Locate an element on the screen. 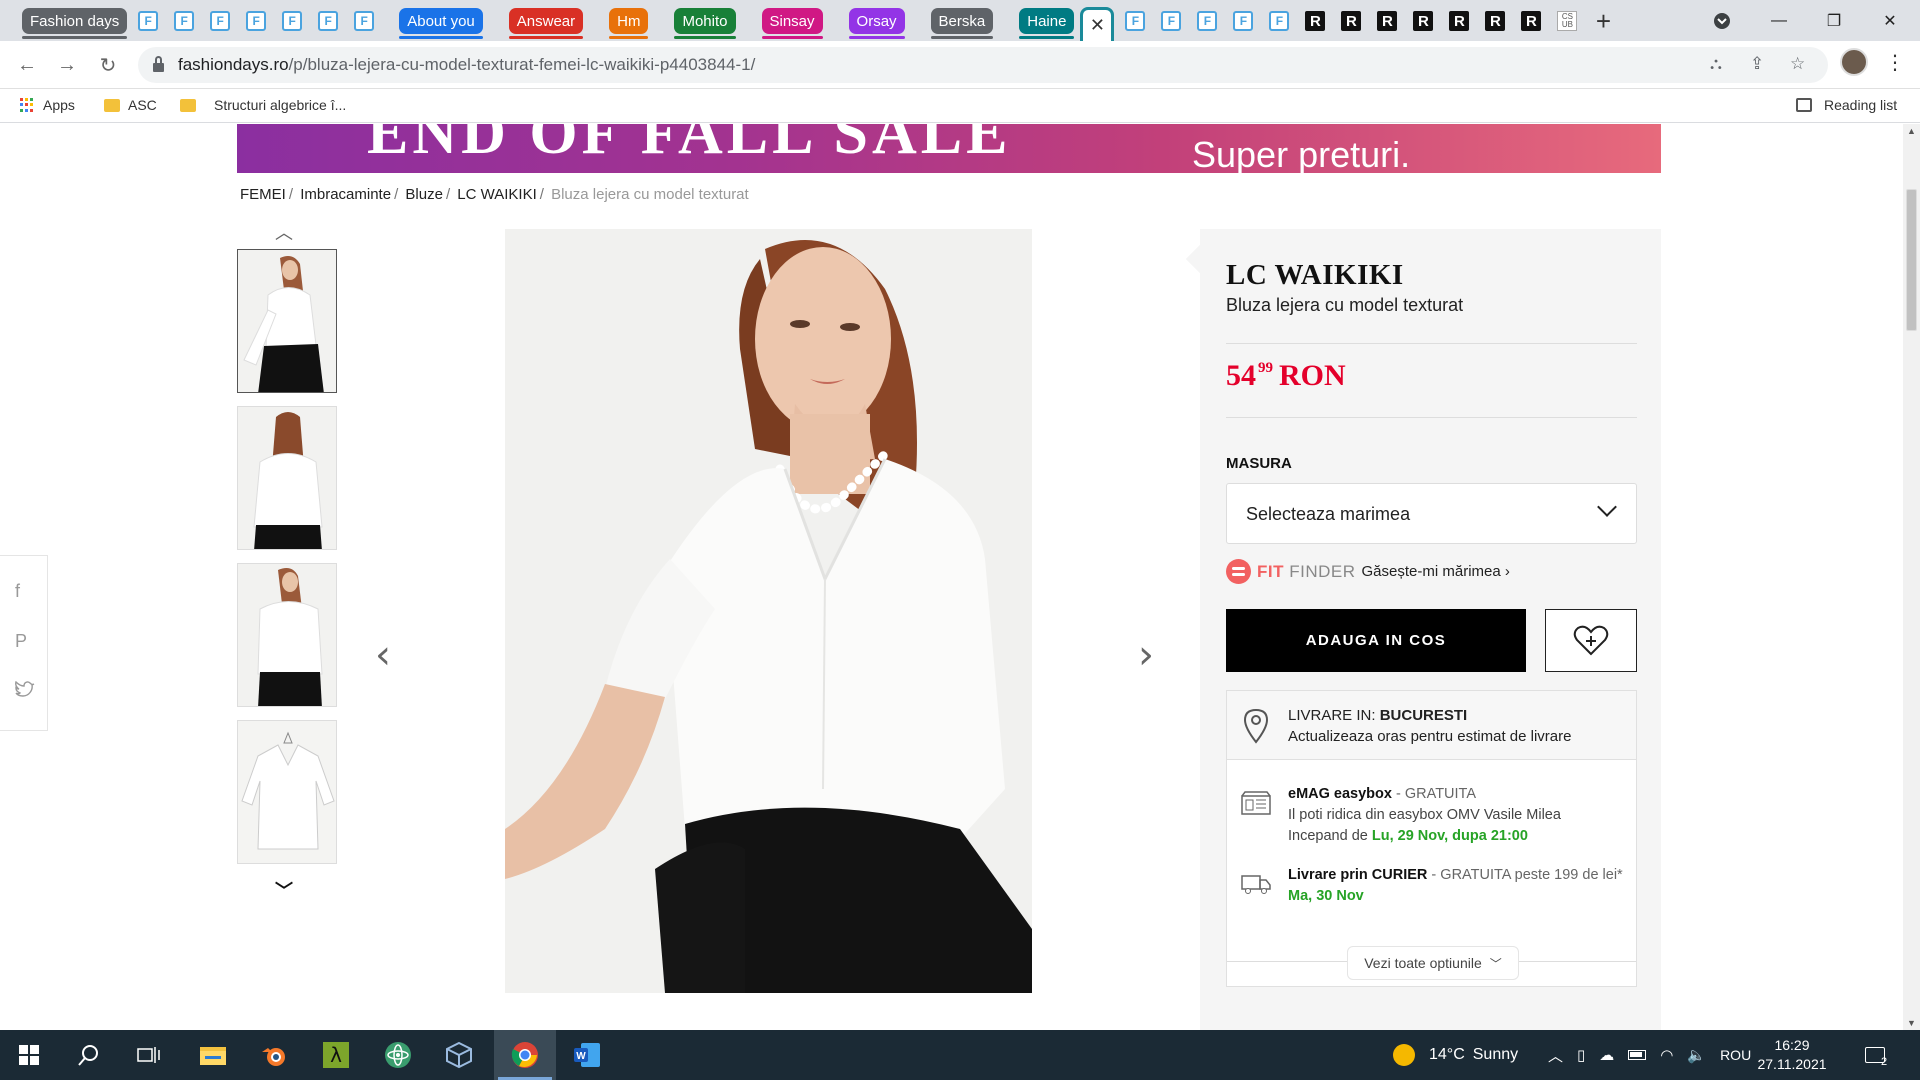  tab-group-haine: Haine is located at coordinates (1047, 23).